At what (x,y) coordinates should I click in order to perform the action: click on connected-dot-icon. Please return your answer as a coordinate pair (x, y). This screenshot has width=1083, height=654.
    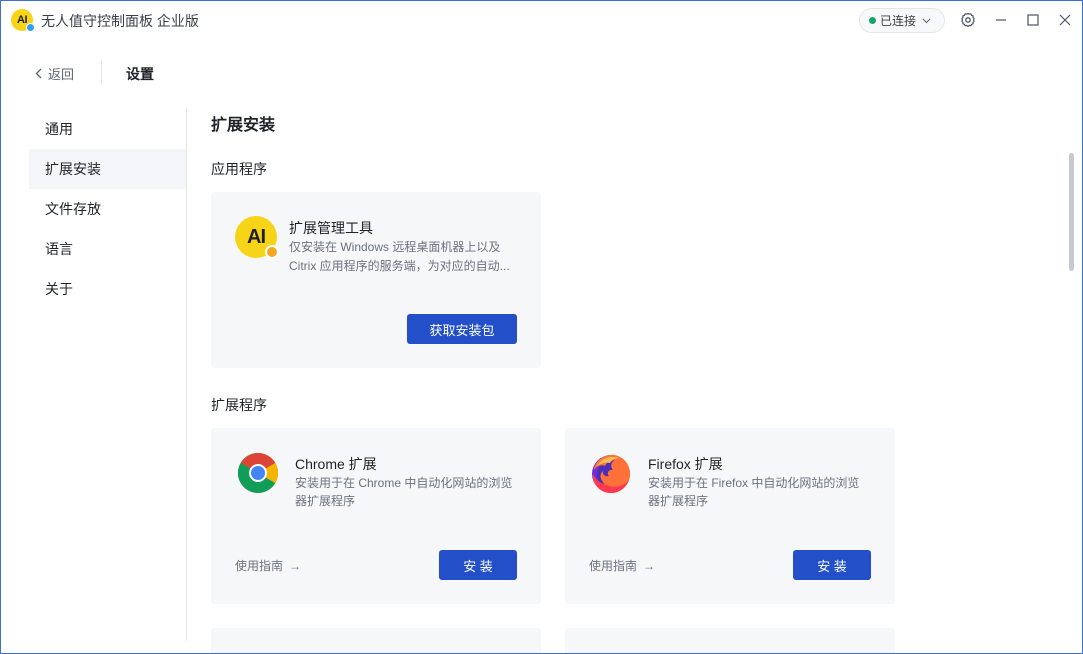
    Looking at the image, I should click on (872, 20).